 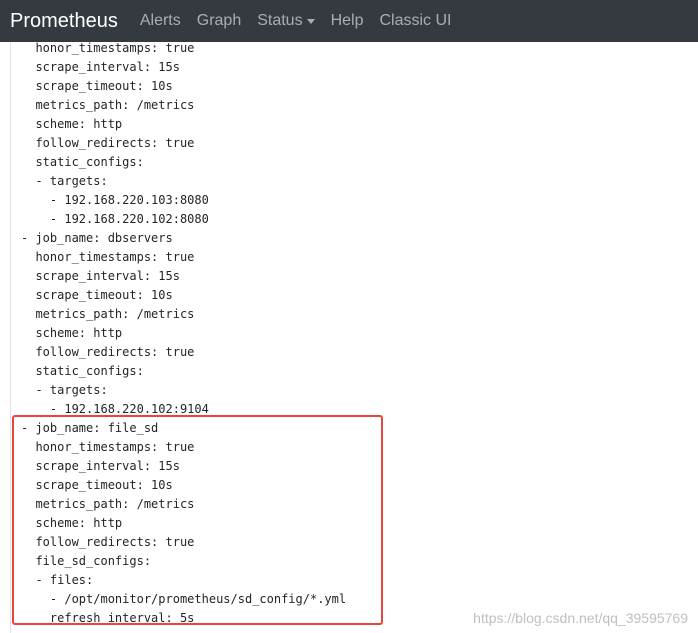 I want to click on watermark: https://blog.csdn.net/qq_39595769, so click(x=580, y=618).